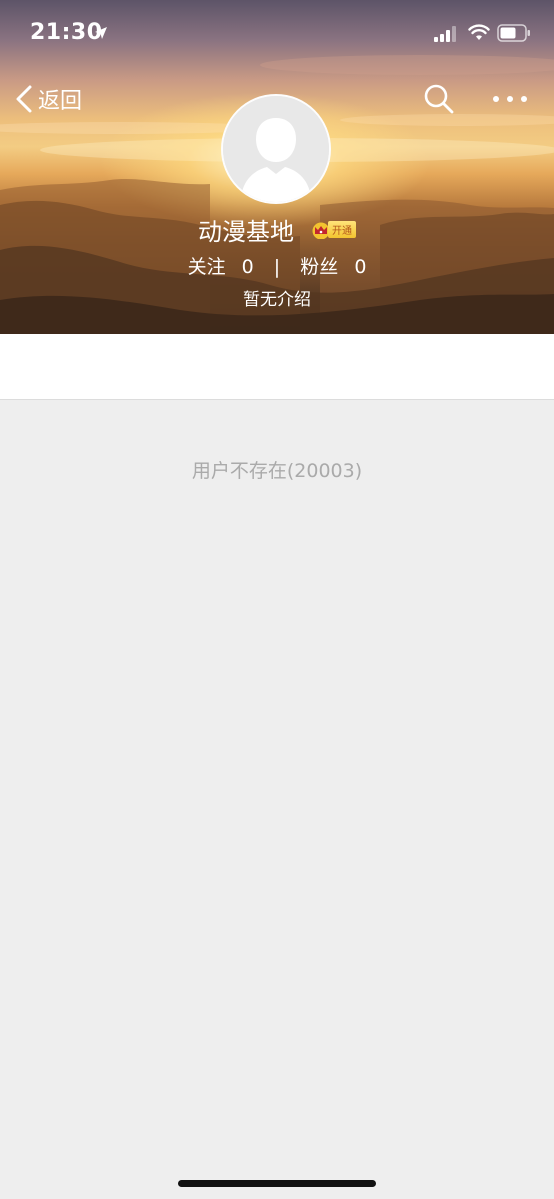 Image resolution: width=554 pixels, height=1199 pixels. Describe the element at coordinates (319, 267) in the screenshot. I see `followers-label: 粉丝` at that location.